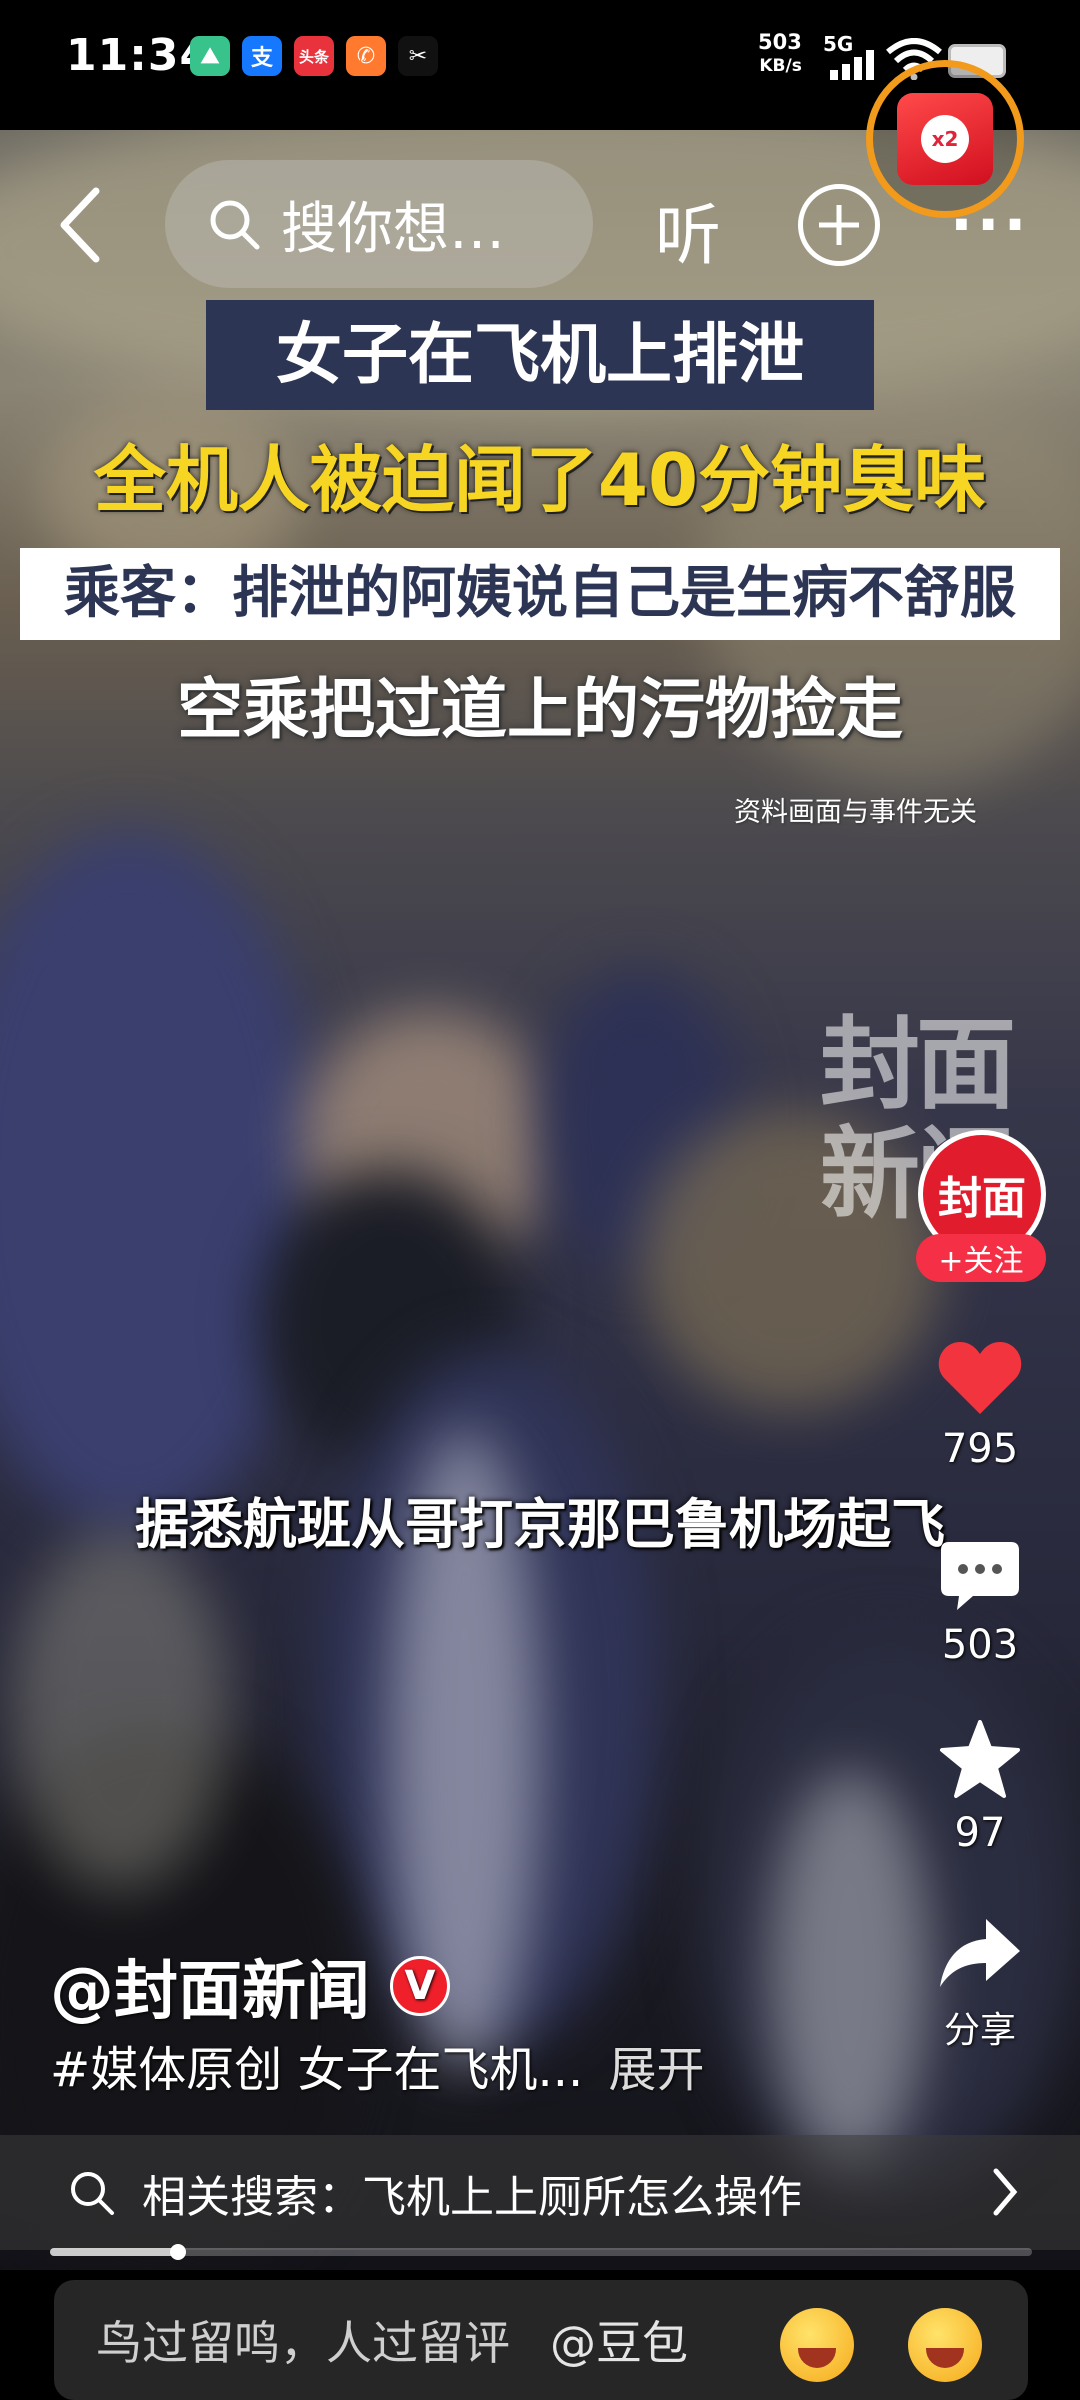  I want to click on signal-icon, so click(852, 65).